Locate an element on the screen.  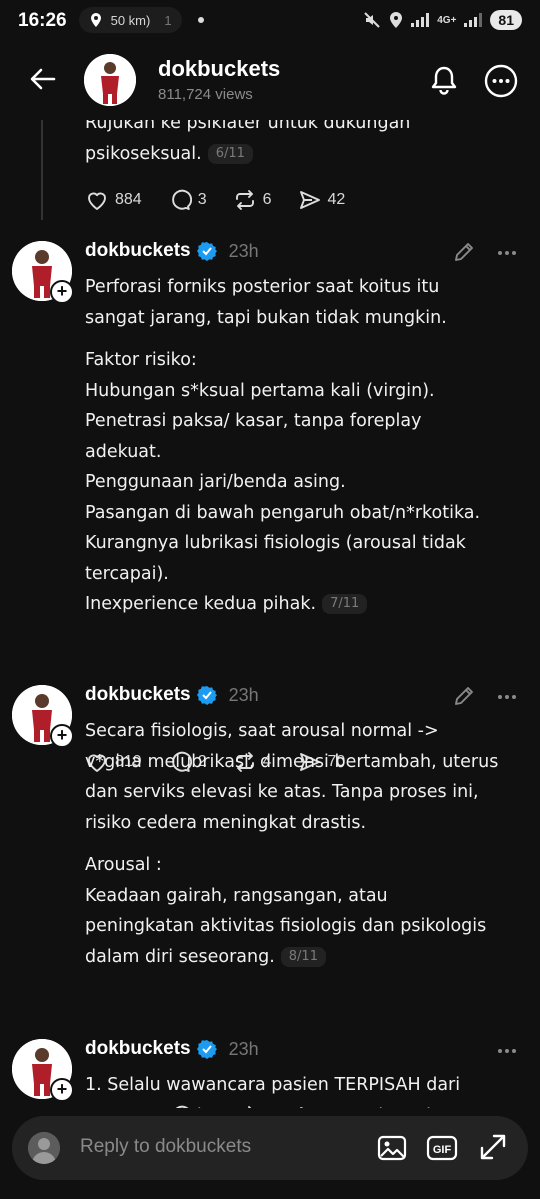
status-icons: 4G+ 81 is located at coordinates (442, 20).